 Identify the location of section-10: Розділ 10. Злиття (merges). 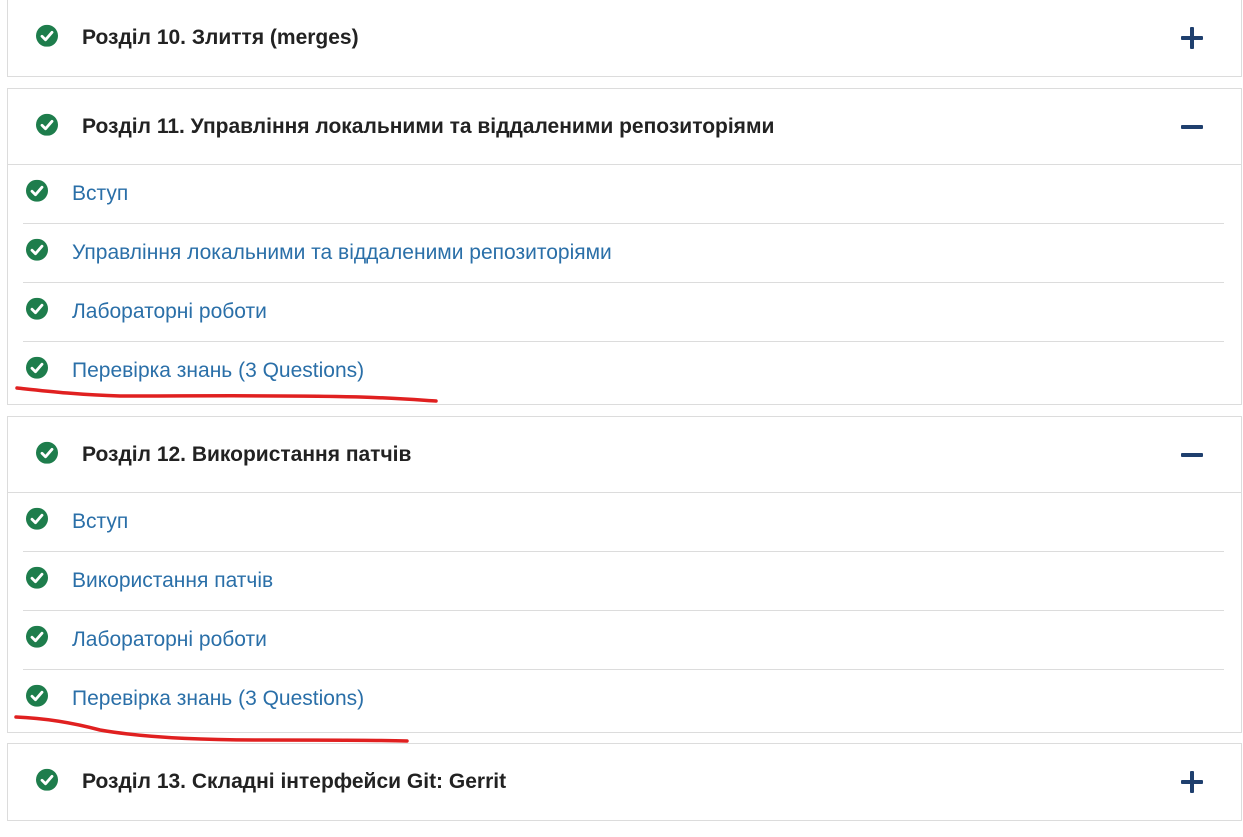
(624, 38).